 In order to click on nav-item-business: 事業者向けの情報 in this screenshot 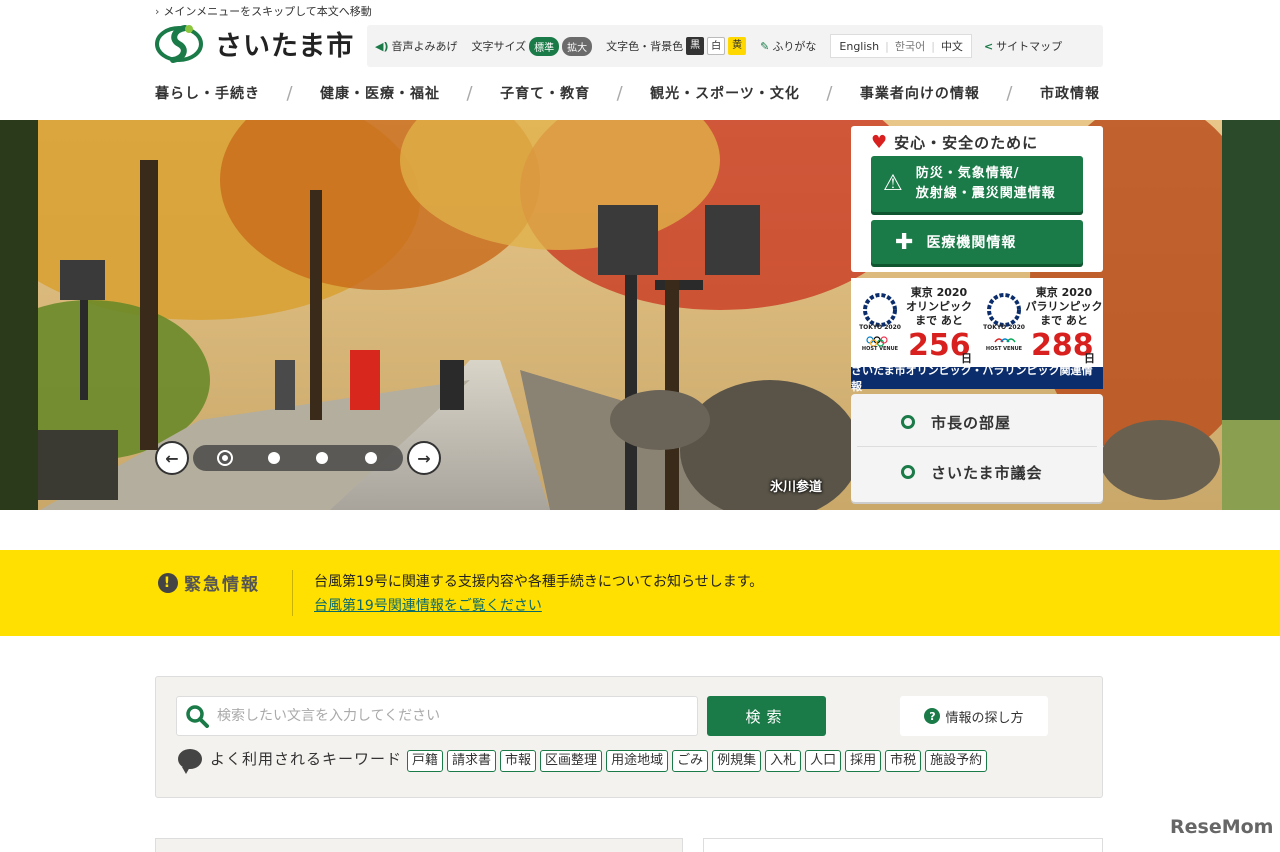, I will do `click(920, 93)`.